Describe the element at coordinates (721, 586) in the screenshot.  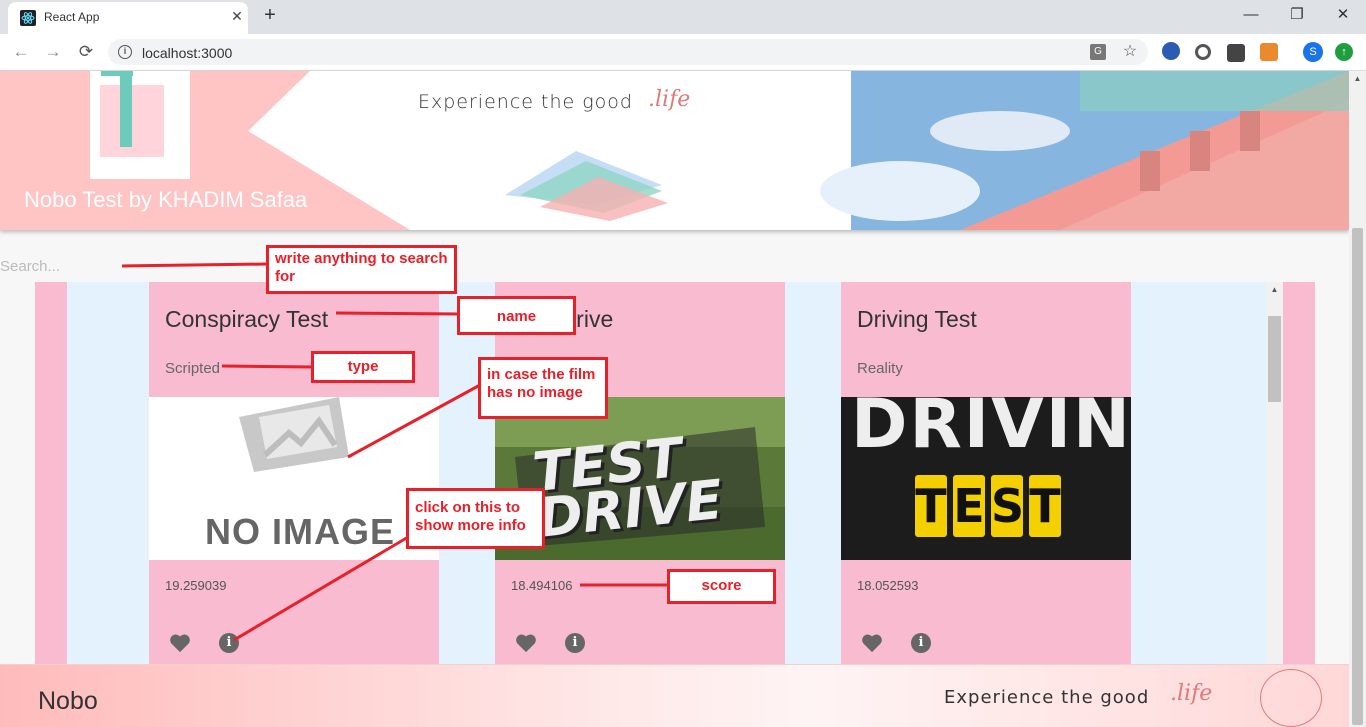
I see `annotation-score: score` at that location.